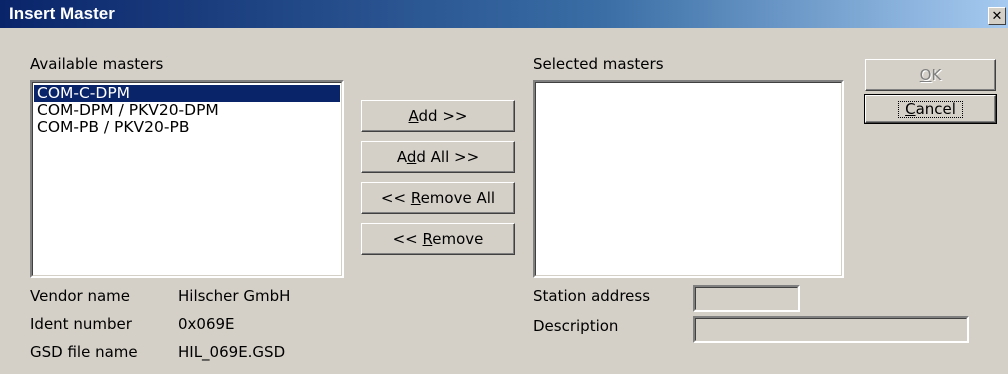 The height and width of the screenshot is (374, 1008). I want to click on cancel-button: Cancel, so click(930, 109).